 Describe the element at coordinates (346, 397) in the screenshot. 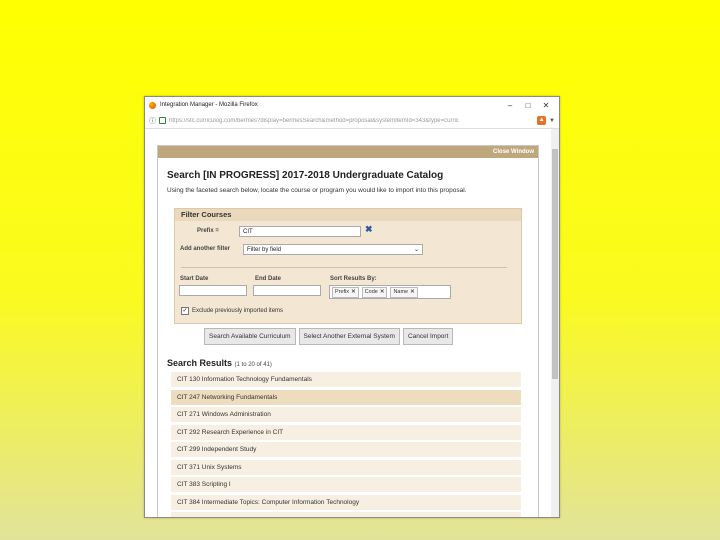

I see `list-item: CIT 247 Networking Fundamentals` at that location.